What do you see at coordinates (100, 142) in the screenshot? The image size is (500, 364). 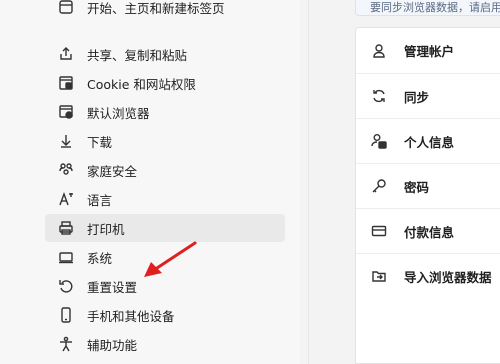 I see `sidebar-item-label: 下载` at bounding box center [100, 142].